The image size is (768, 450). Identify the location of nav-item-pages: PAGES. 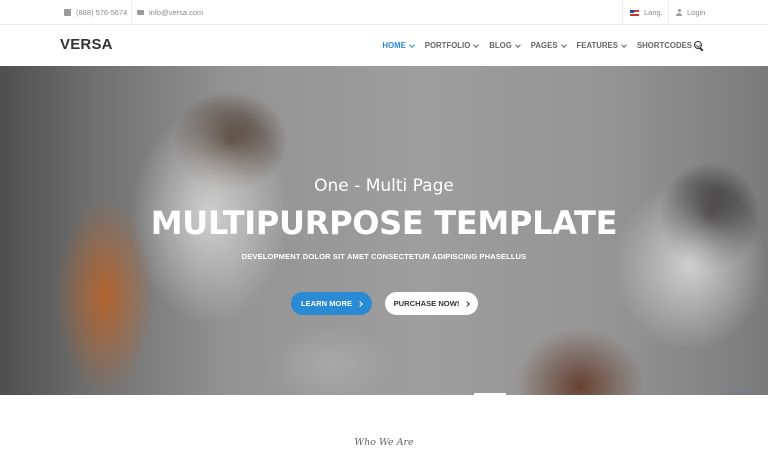
(548, 45).